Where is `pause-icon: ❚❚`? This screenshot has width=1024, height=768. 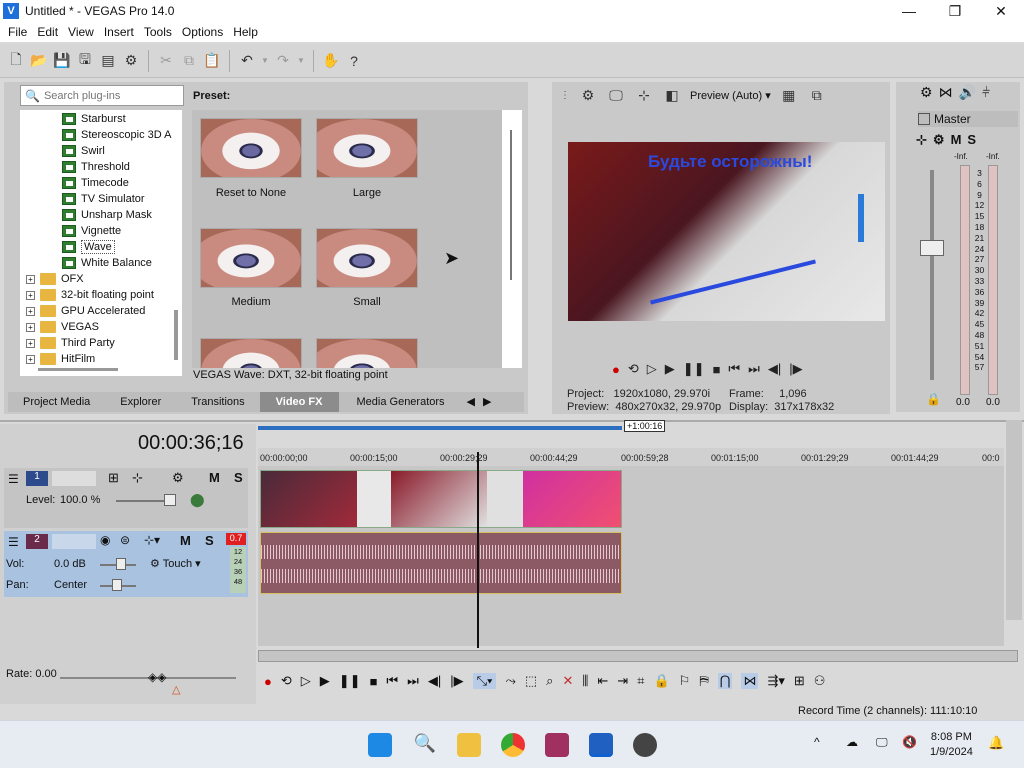
pause-icon: ❚❚ is located at coordinates (350, 681).